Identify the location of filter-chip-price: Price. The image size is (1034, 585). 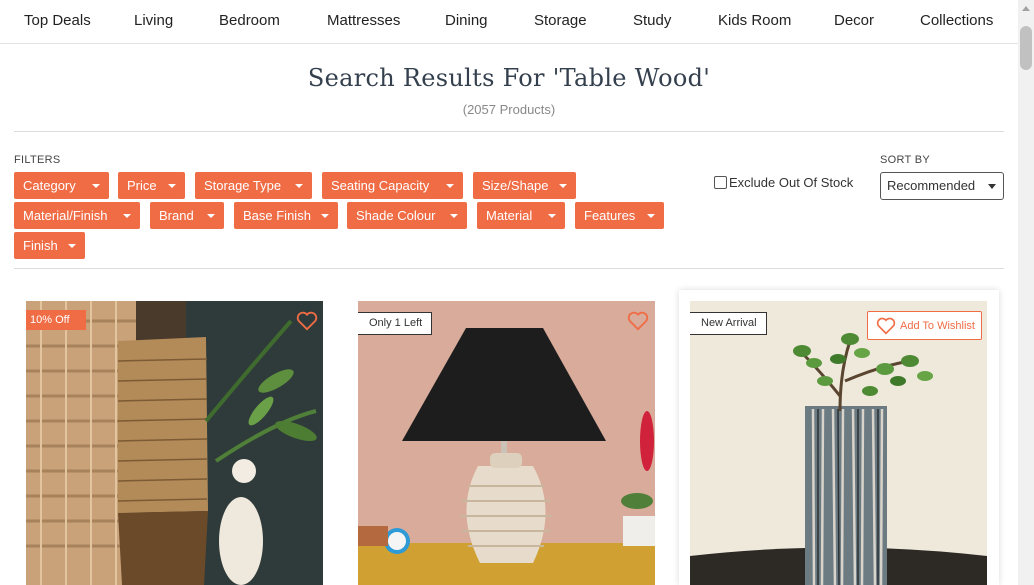
(151, 185).